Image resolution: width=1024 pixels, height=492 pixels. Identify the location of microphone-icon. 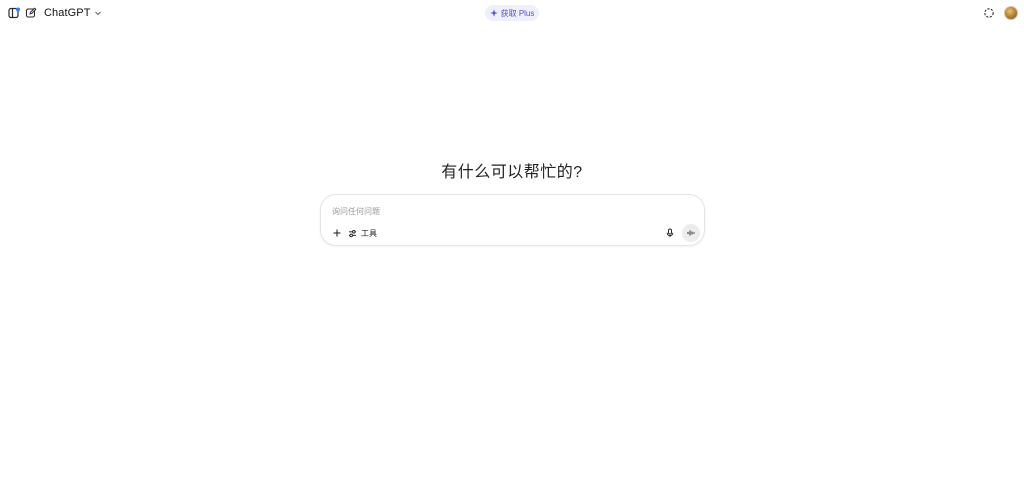
(670, 233).